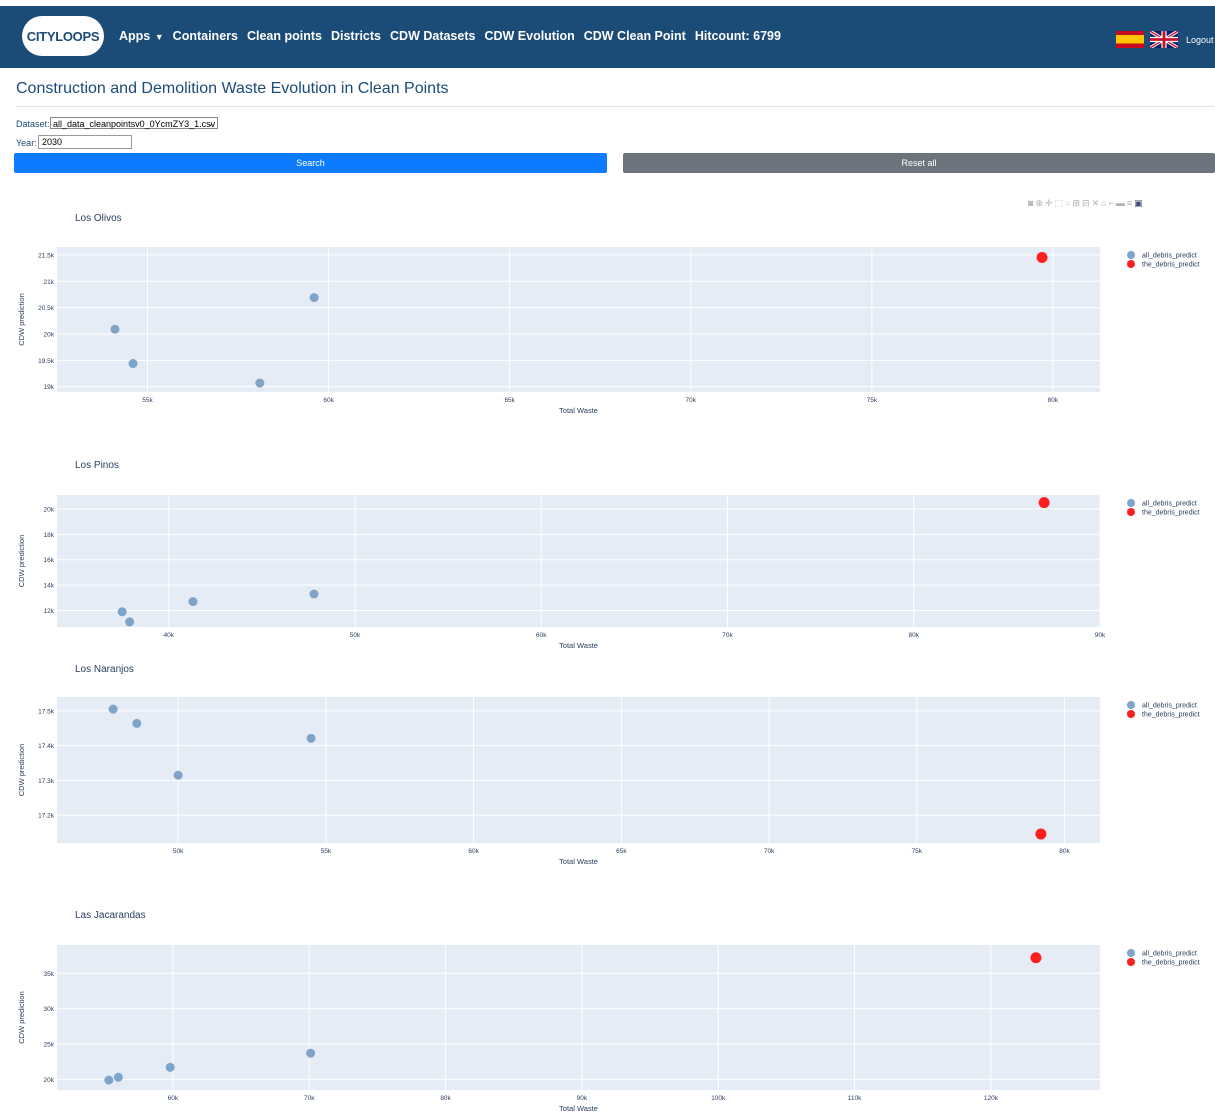  Describe the element at coordinates (134, 123) in the screenshot. I see `dataset-select: all_data_cleanpointsv0_0YcmZY3_1.csv ⌄` at that location.